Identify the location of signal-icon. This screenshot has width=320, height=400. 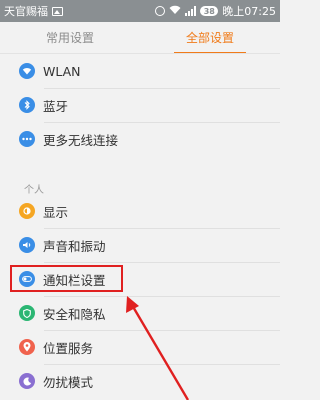
(191, 11).